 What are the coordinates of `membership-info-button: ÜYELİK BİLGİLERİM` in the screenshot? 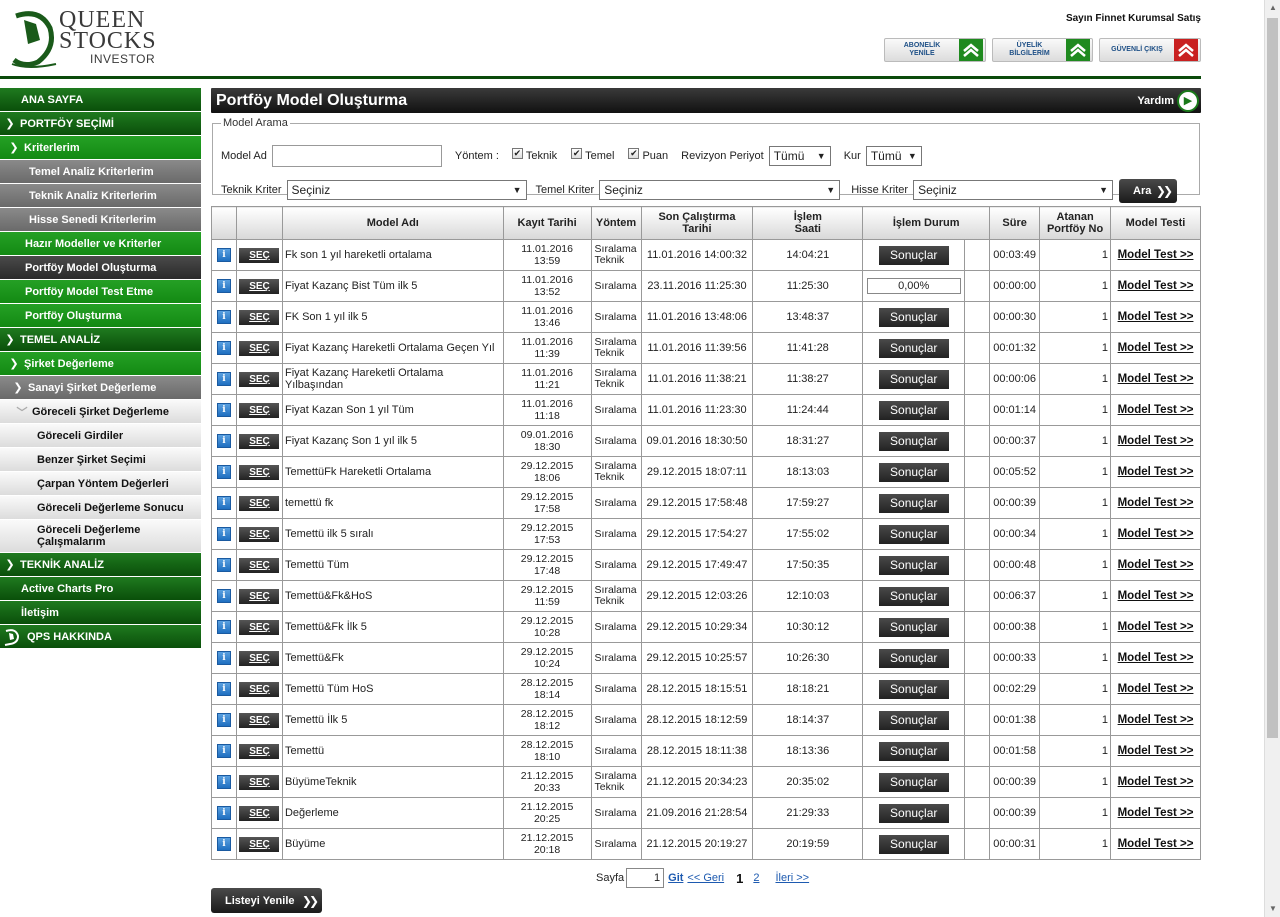 It's located at (1042, 50).